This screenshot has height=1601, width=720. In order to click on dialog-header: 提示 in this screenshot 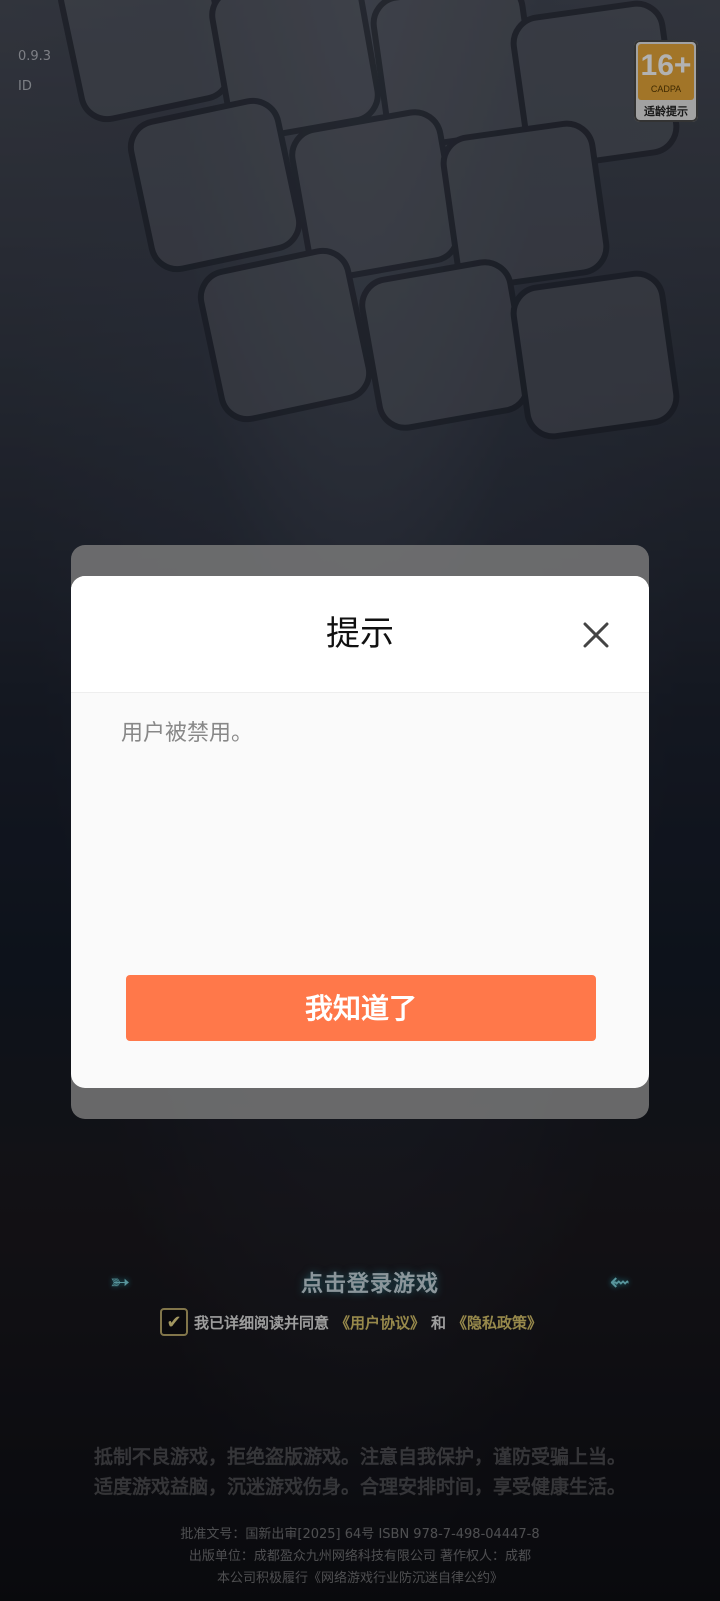, I will do `click(360, 634)`.